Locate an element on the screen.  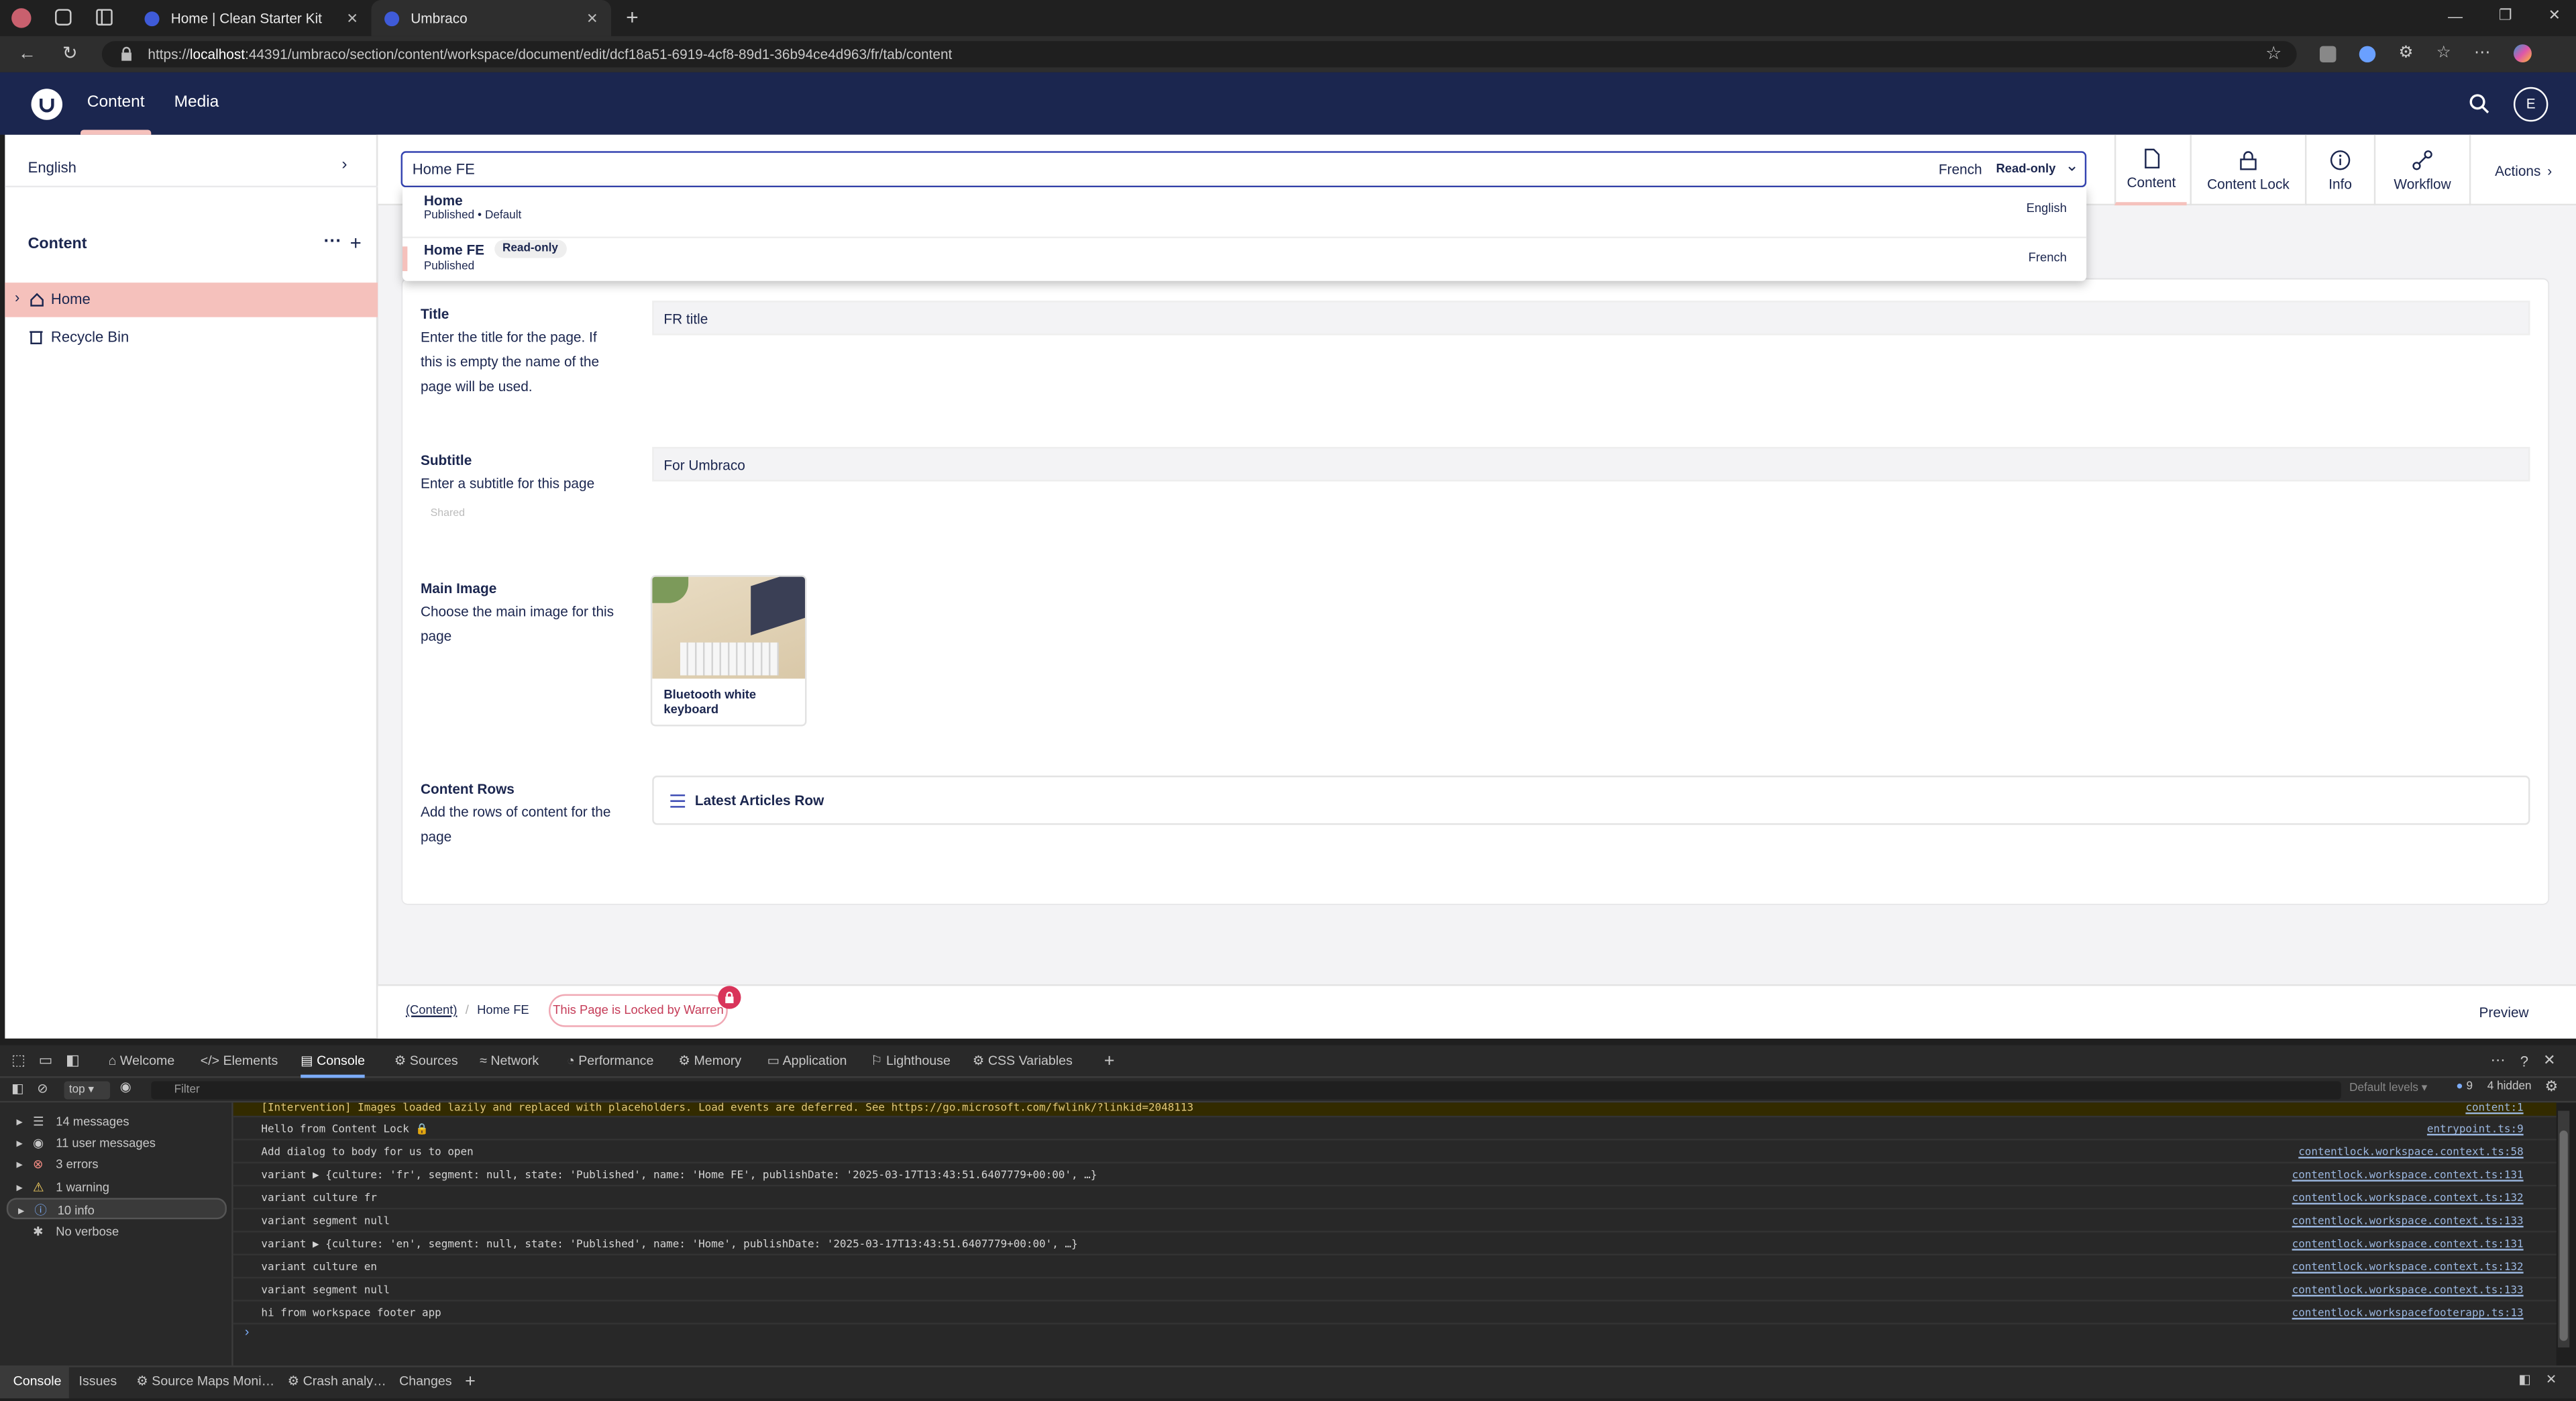
reload-icon: ↻ is located at coordinates (70, 53).